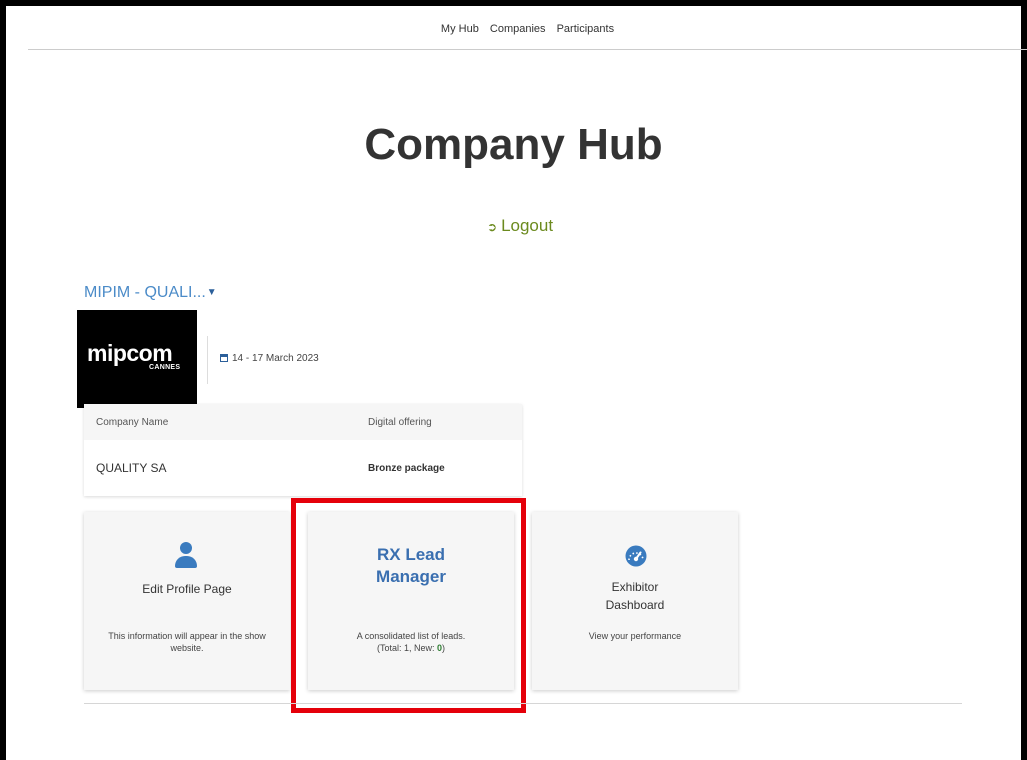  What do you see at coordinates (513, 144) in the screenshot?
I see `page-title: Company Hub` at bounding box center [513, 144].